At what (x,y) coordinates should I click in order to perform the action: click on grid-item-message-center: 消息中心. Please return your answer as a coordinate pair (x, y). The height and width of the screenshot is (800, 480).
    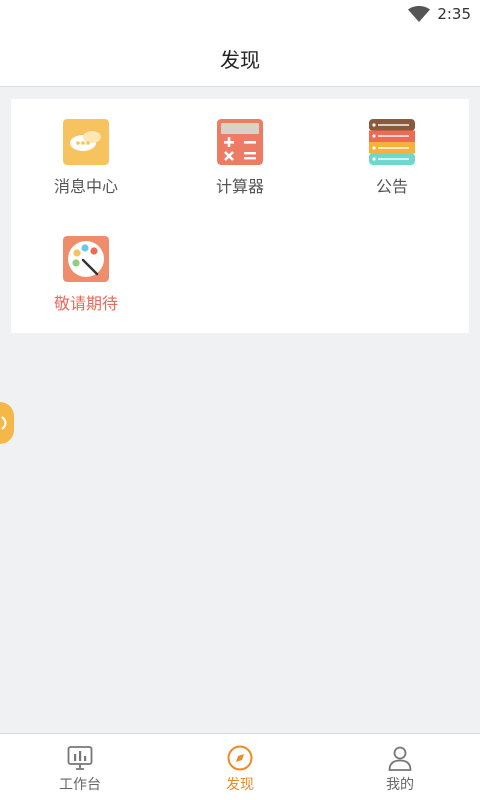
    Looking at the image, I should click on (86, 149).